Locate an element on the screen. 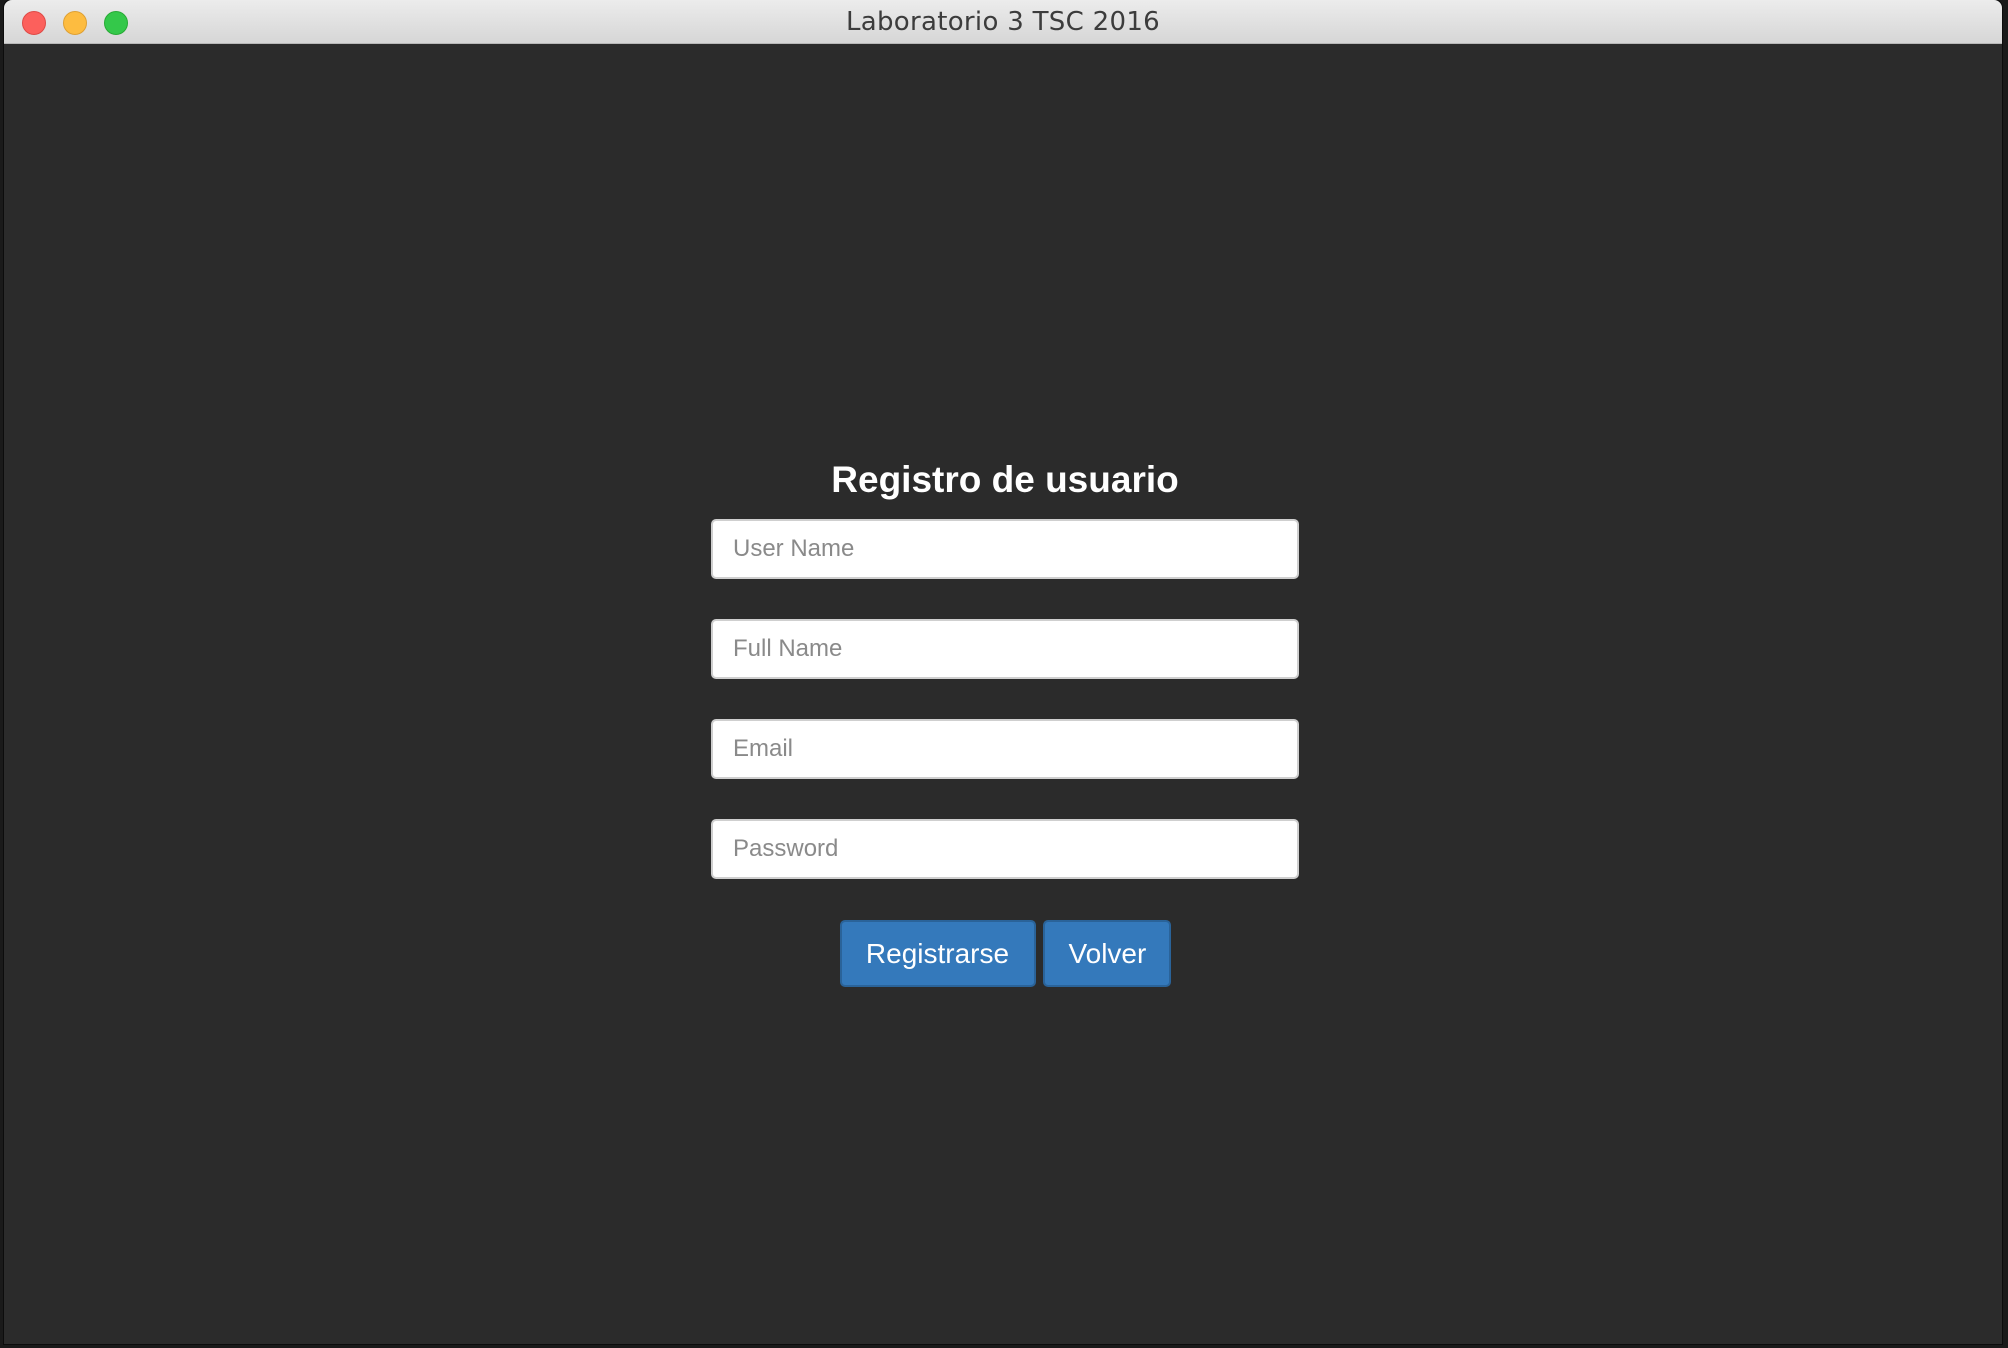 This screenshot has height=1348, width=2008. password-input is located at coordinates (1005, 849).